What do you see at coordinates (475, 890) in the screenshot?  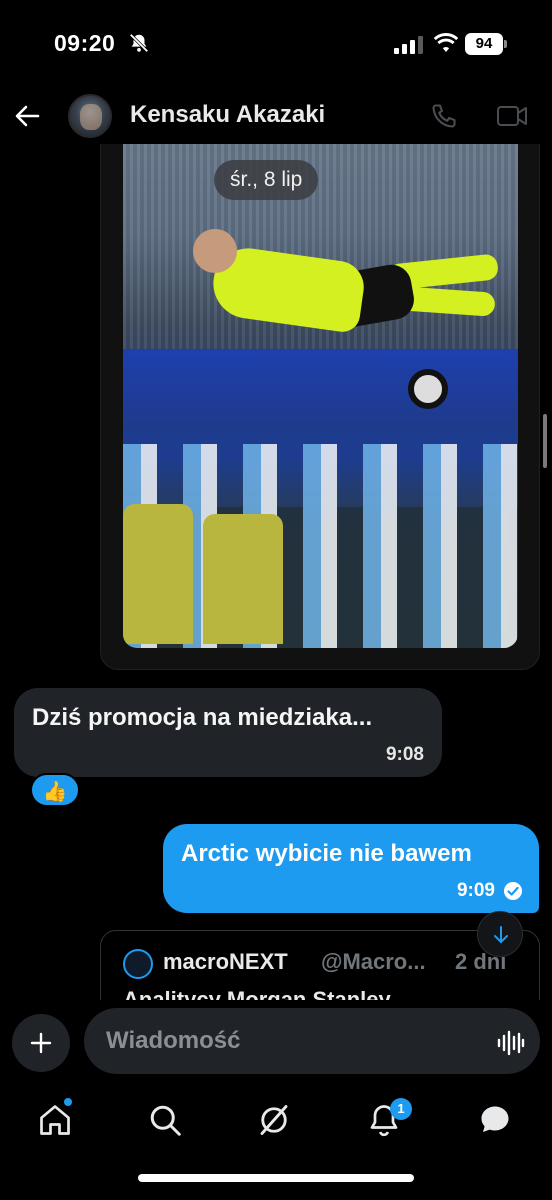 I see `message-time: 9:09` at bounding box center [475, 890].